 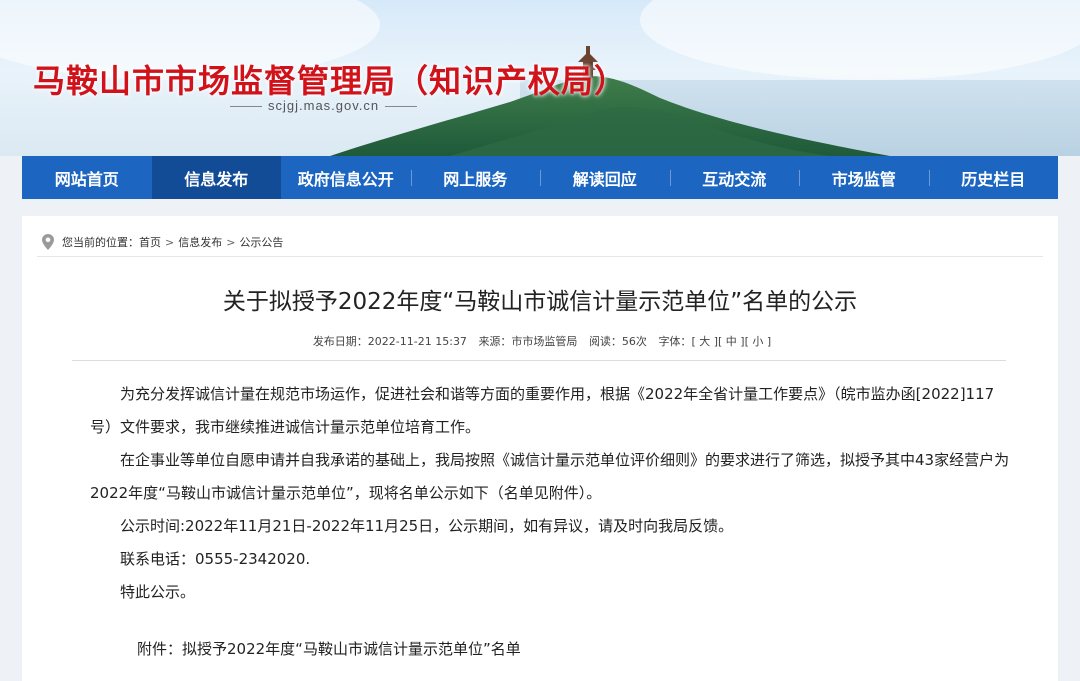 I want to click on nav-item-interaction: 互动交流, so click(x=734, y=177).